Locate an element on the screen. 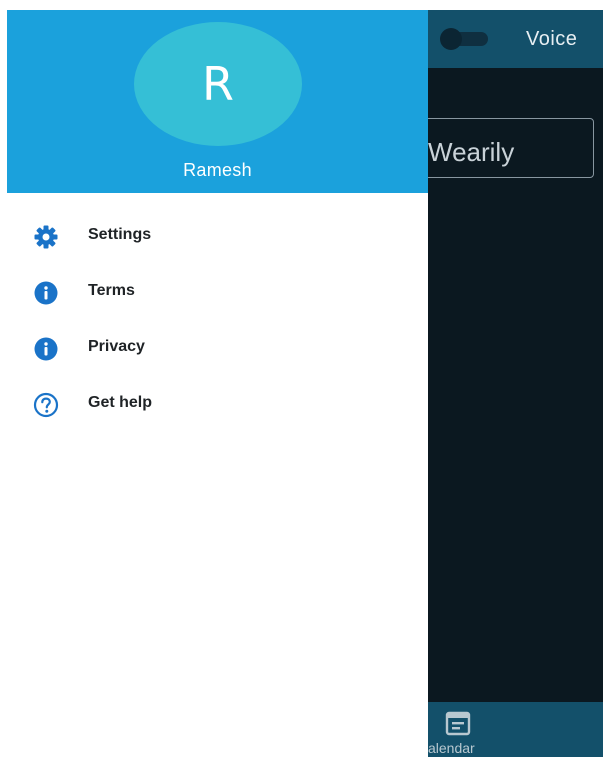 This screenshot has width=603, height=757. menu-item-get-help: Get help is located at coordinates (214, 403).